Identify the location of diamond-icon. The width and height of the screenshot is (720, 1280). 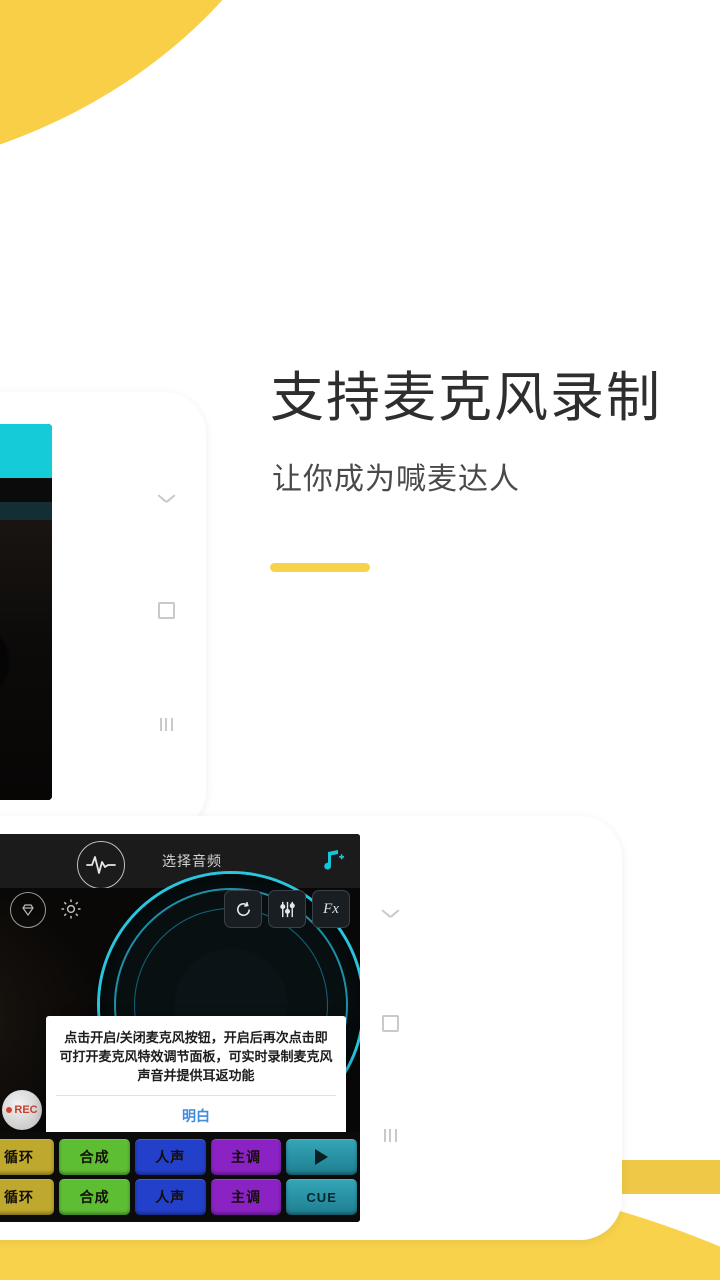
(28, 910).